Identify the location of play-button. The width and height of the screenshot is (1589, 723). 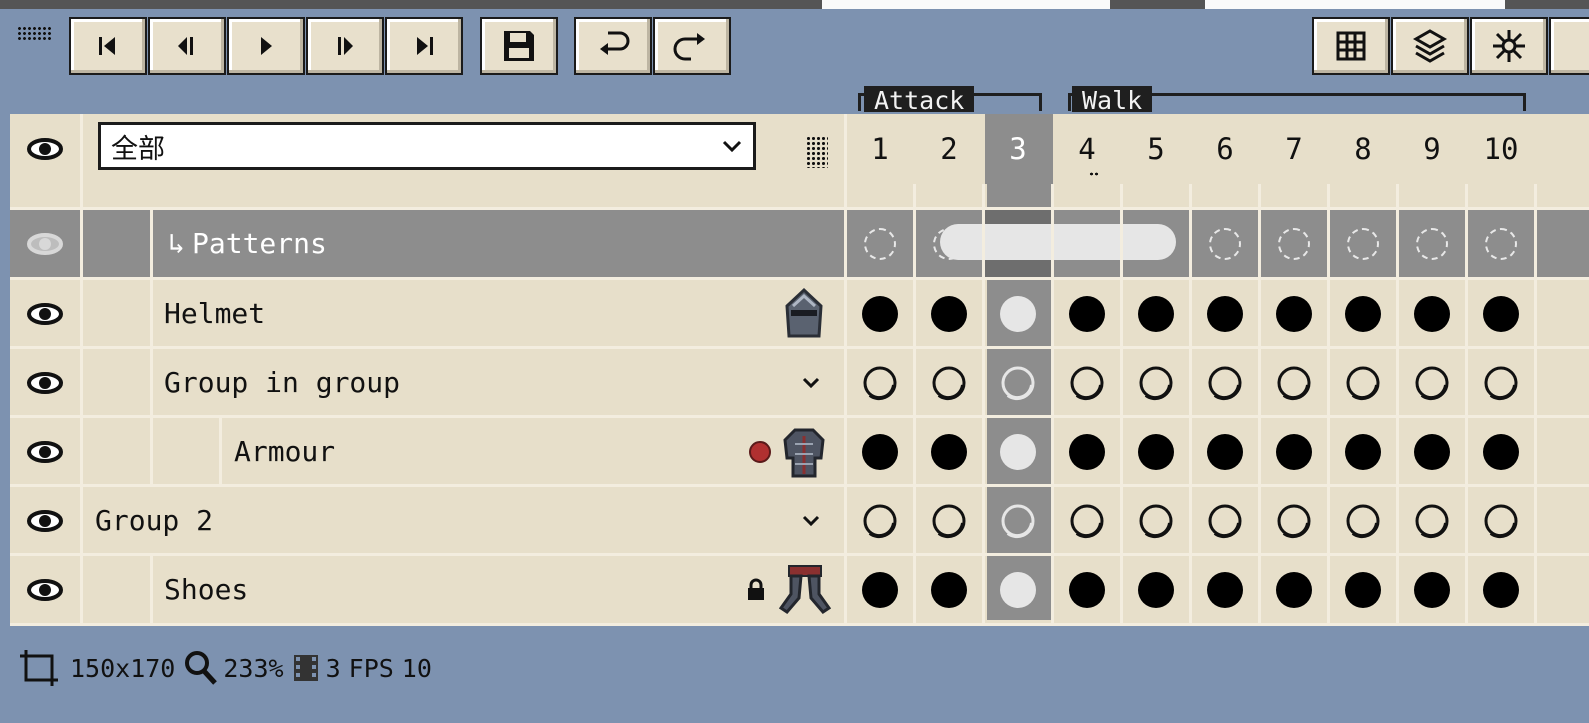
(266, 46).